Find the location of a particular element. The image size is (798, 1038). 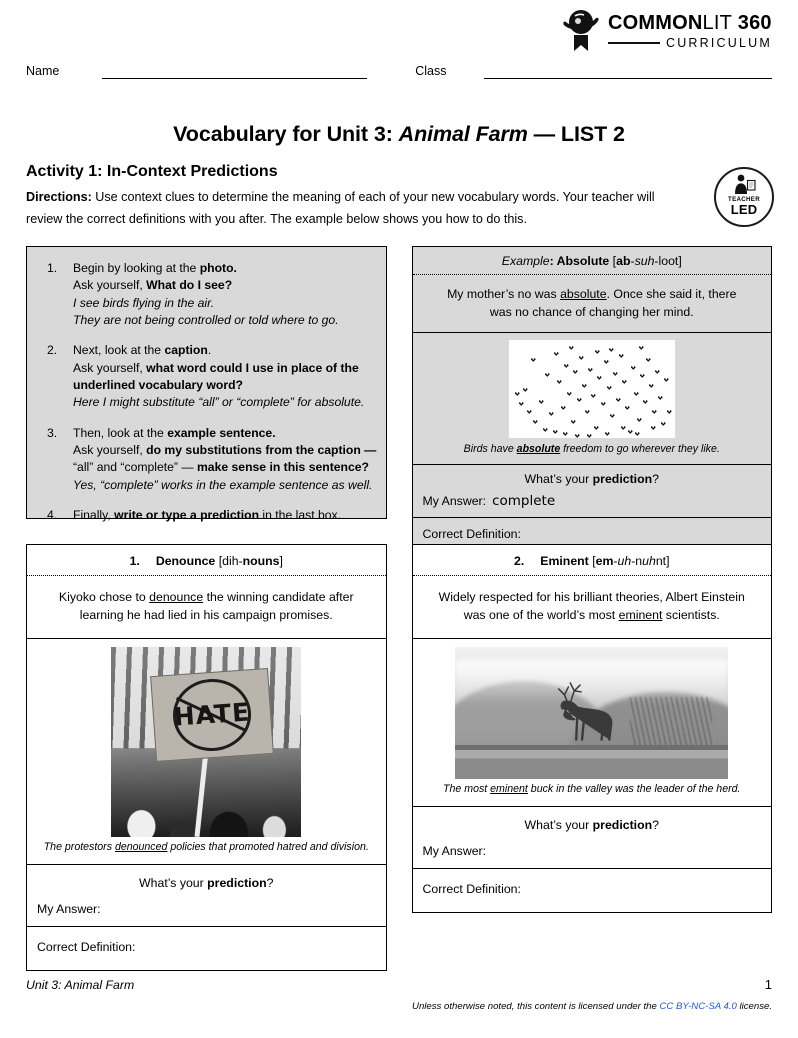

example-answer-label: My Answer: is located at coordinates (454, 501).